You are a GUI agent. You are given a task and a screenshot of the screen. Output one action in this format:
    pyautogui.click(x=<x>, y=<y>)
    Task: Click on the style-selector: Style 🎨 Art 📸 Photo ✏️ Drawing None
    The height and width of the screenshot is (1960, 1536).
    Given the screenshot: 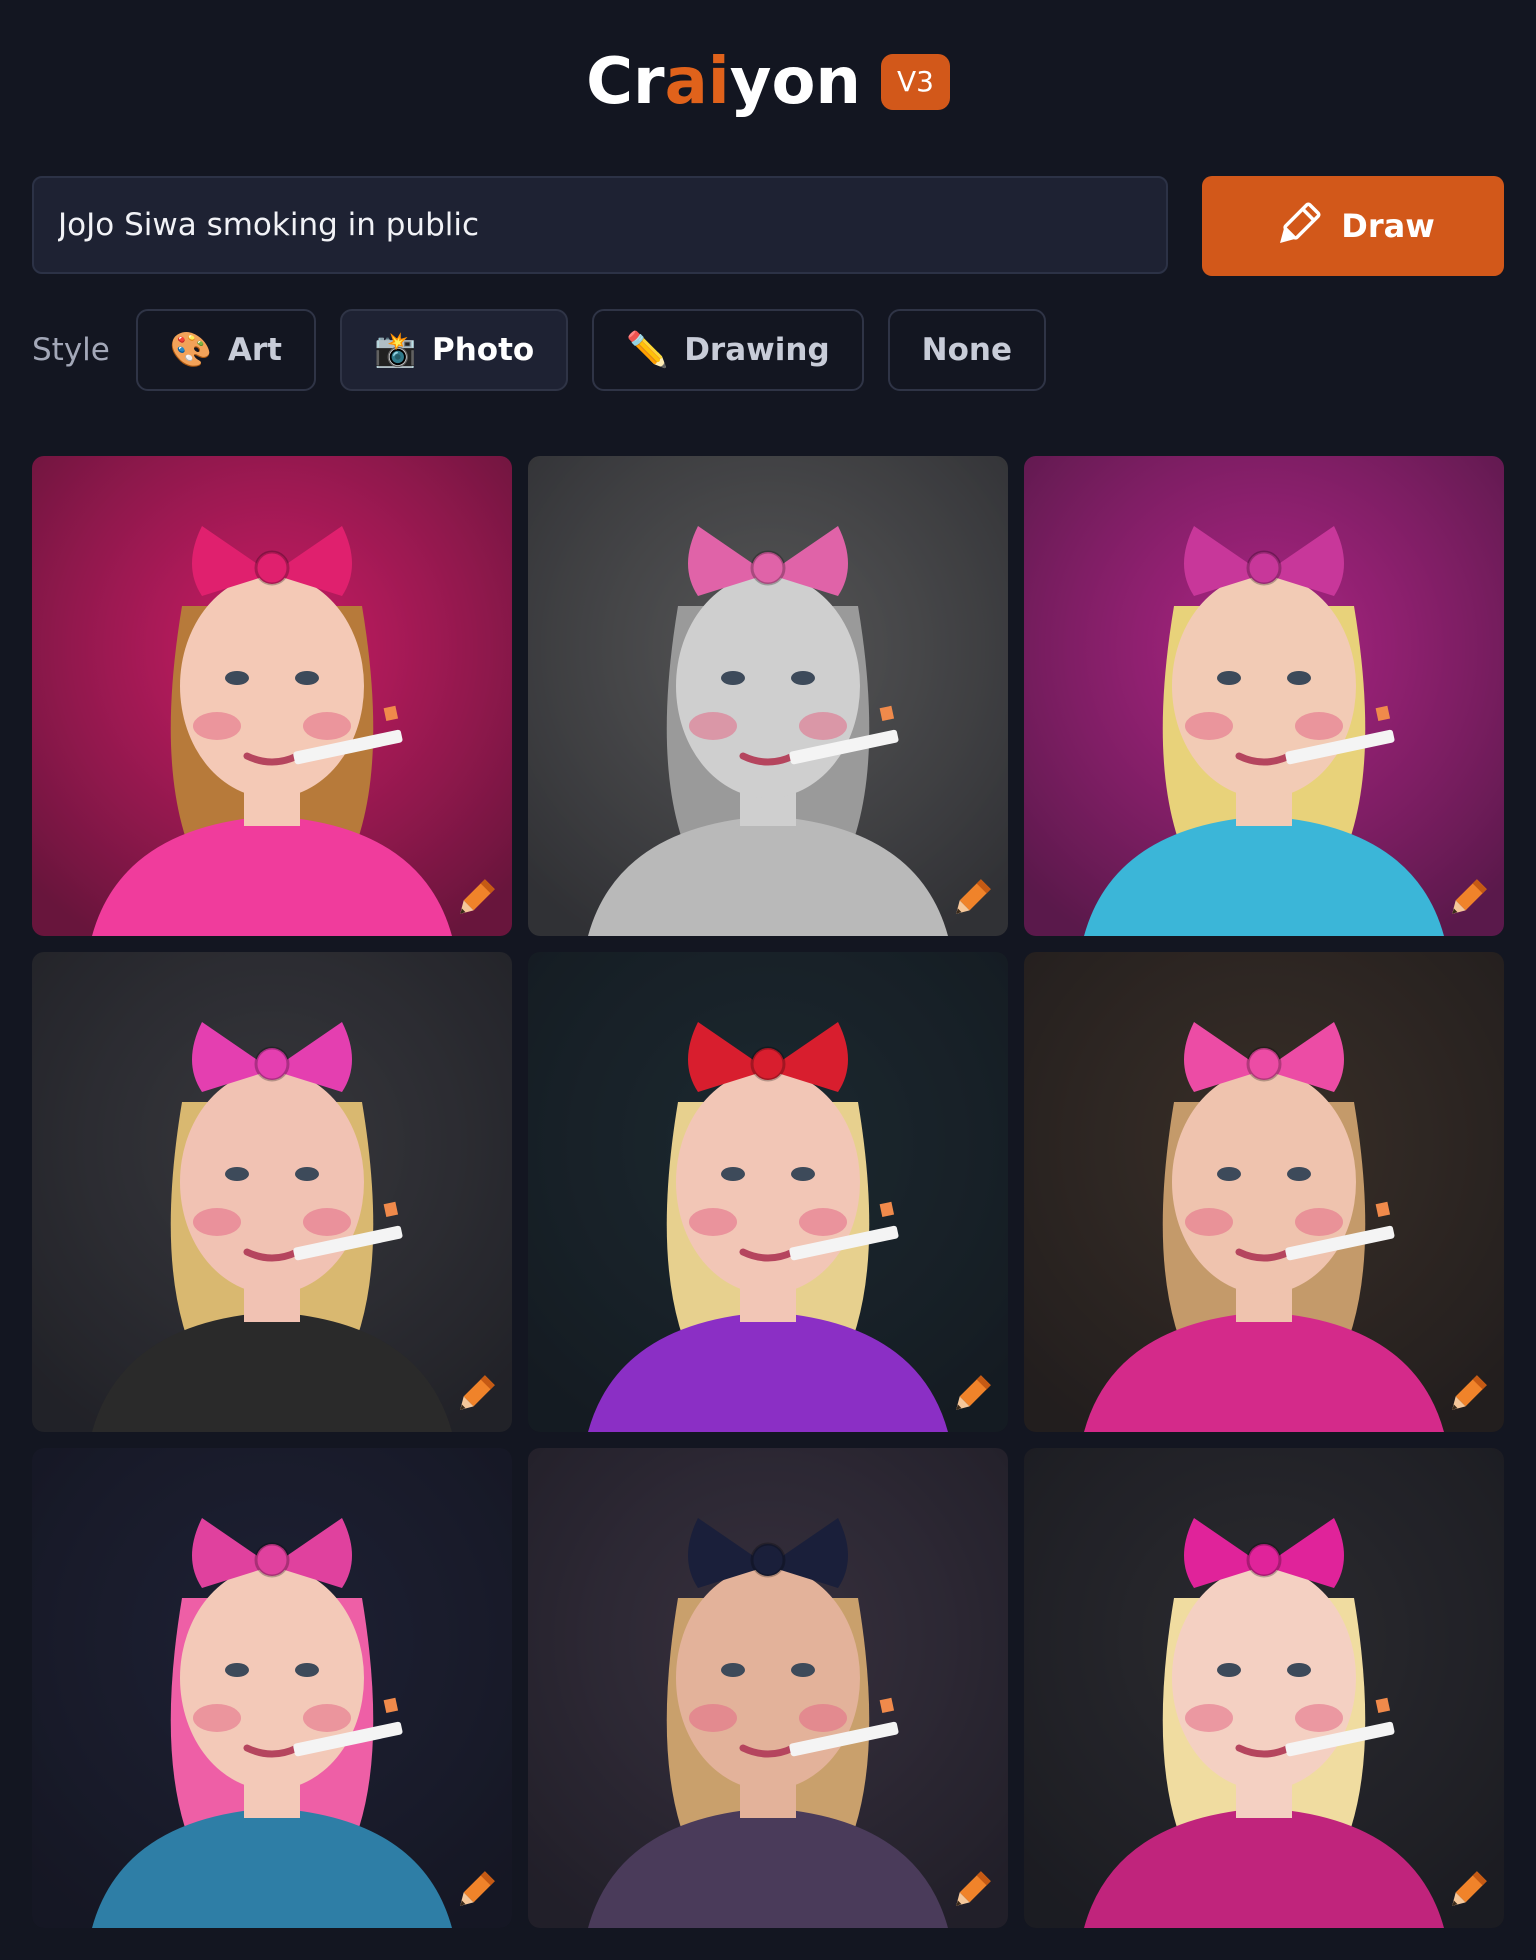 What is the action you would take?
    pyautogui.click(x=539, y=350)
    